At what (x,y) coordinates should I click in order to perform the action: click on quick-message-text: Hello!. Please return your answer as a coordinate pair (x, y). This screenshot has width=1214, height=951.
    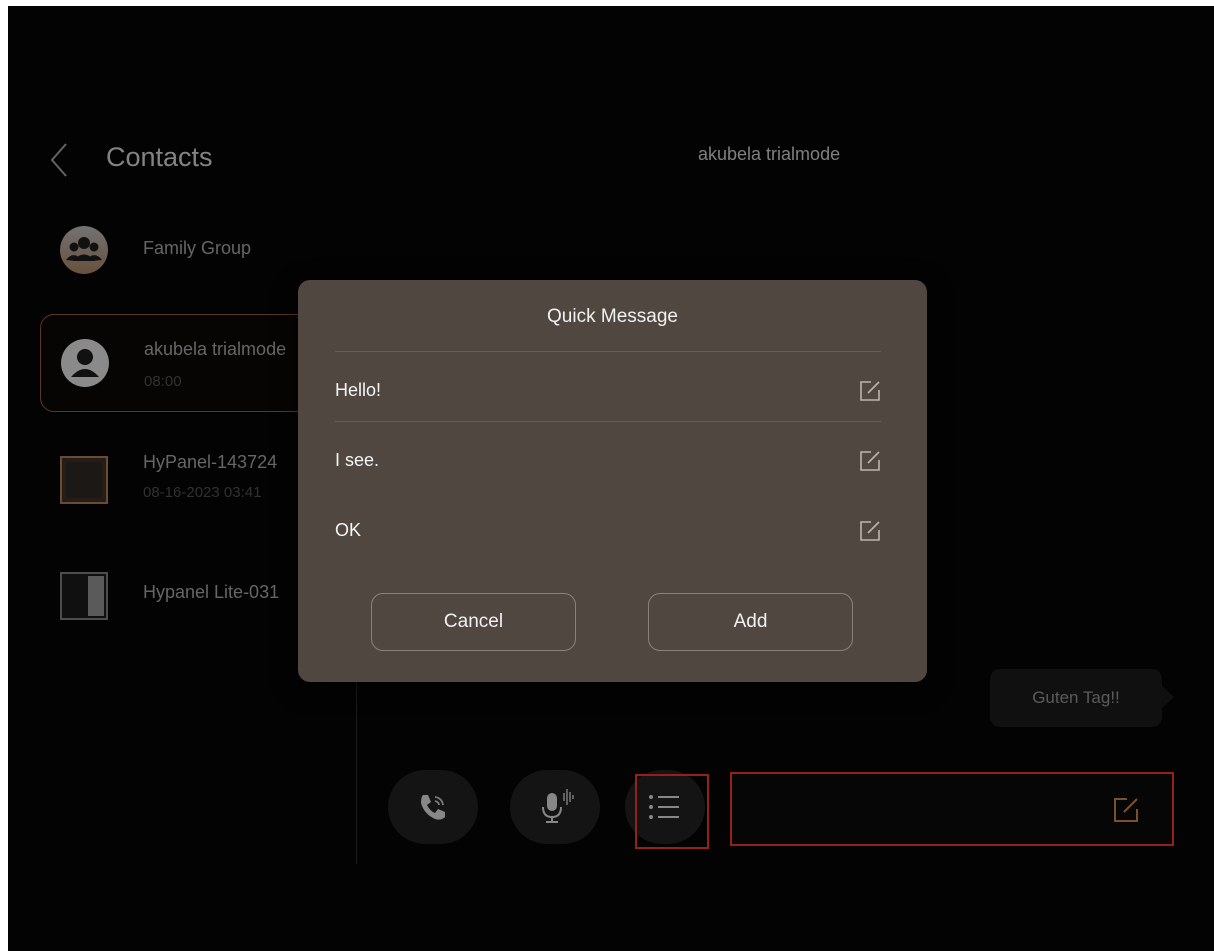
    Looking at the image, I should click on (358, 390).